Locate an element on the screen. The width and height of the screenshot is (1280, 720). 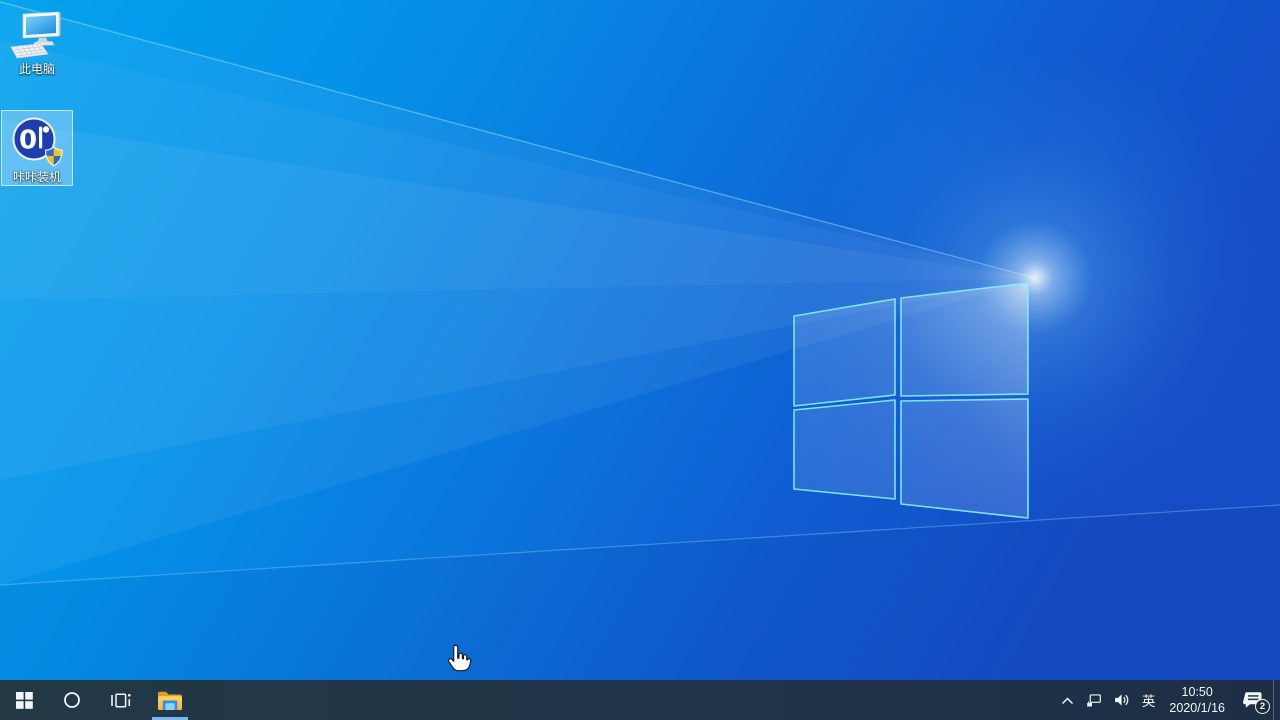
clock-time: 10:50 is located at coordinates (1197, 691).